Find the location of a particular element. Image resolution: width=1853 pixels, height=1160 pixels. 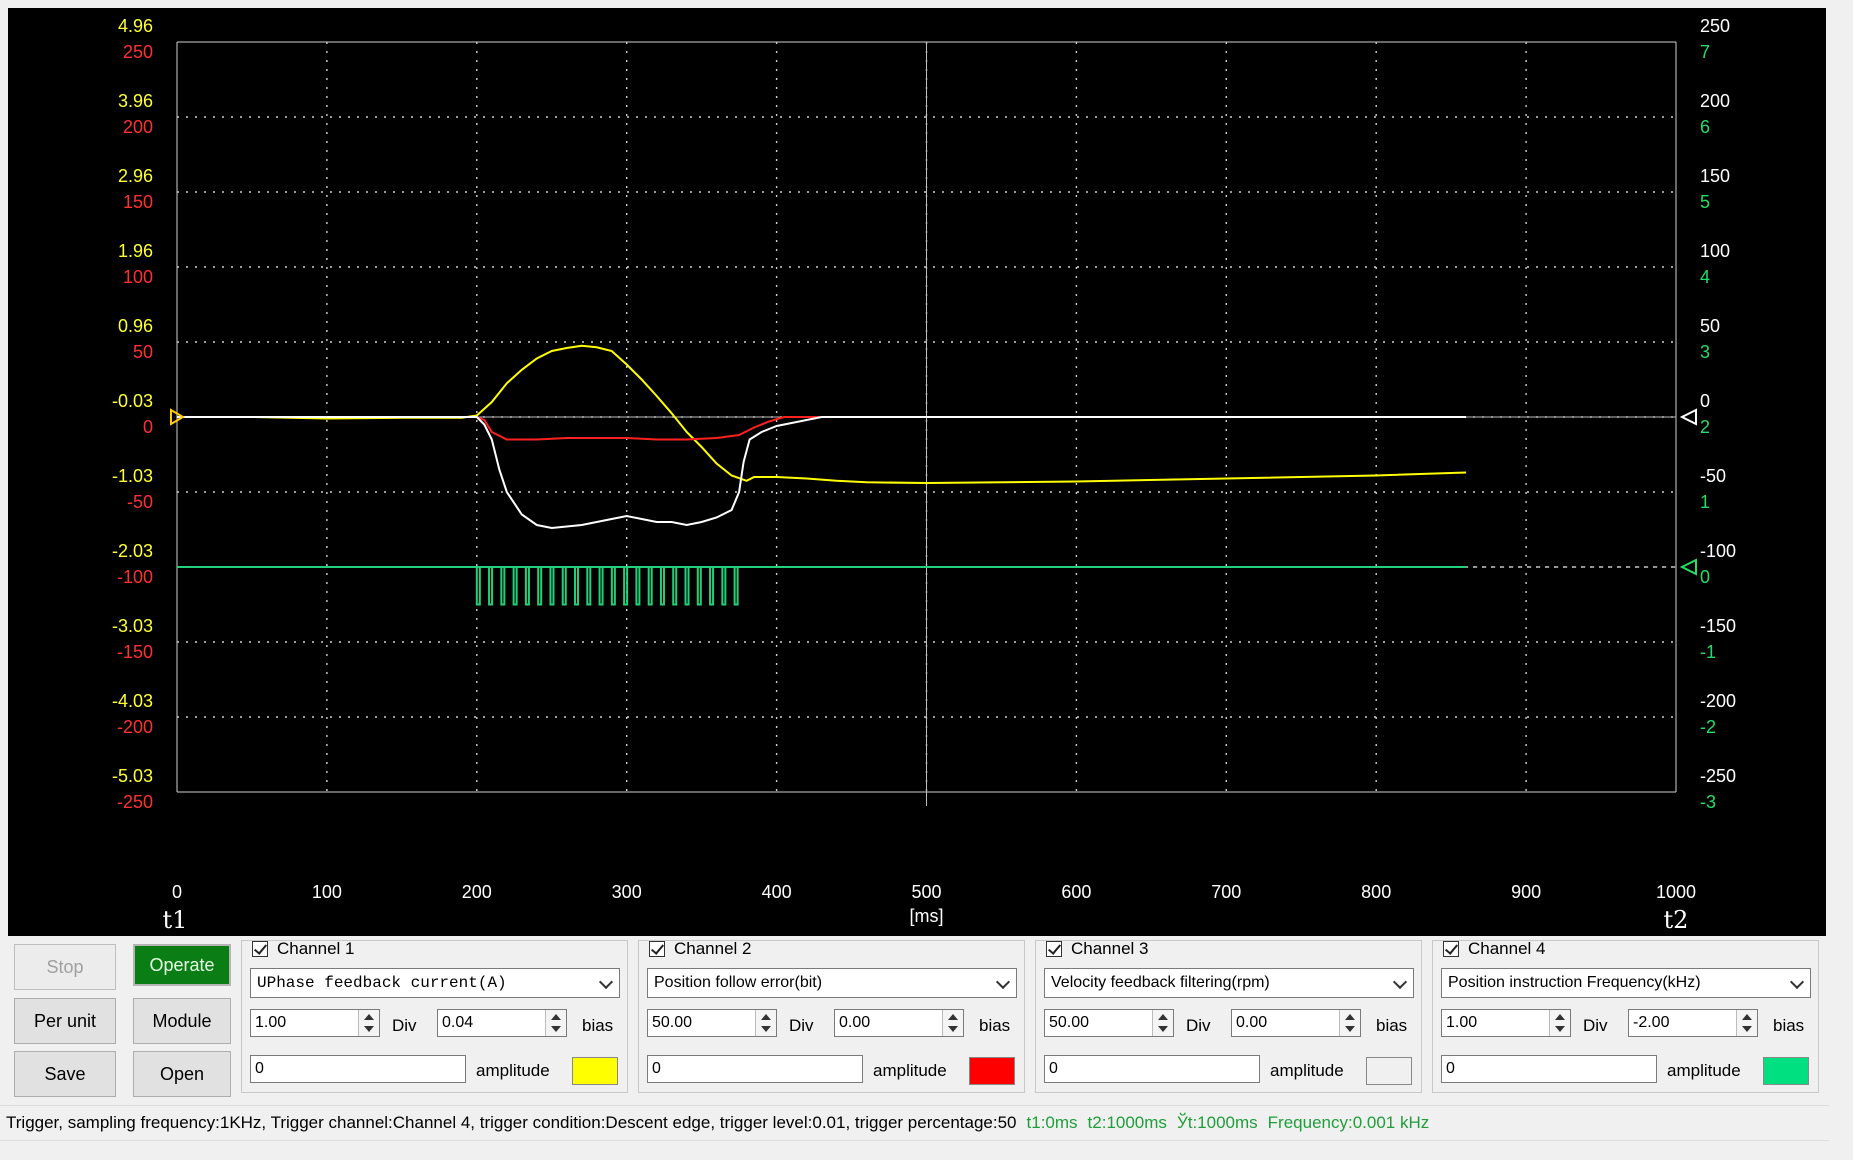

channel-2-div-input: 50.00 is located at coordinates (712, 1023).